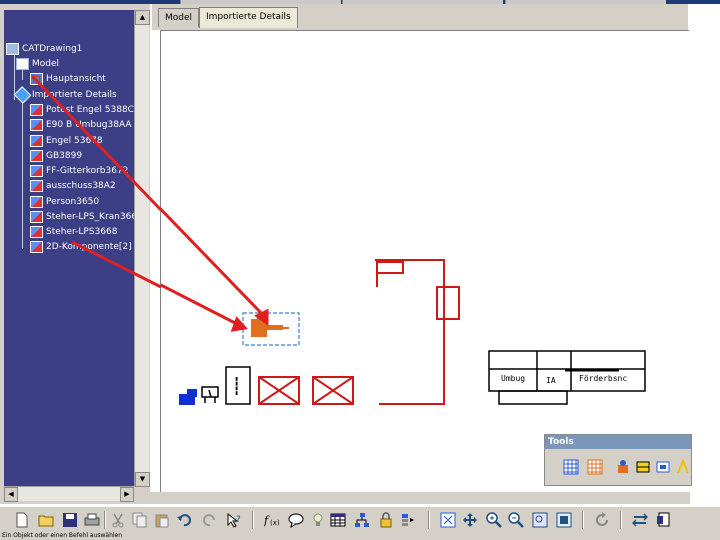 This screenshot has height=540, width=720. Describe the element at coordinates (184, 520) in the screenshot. I see `undo-icon` at that location.